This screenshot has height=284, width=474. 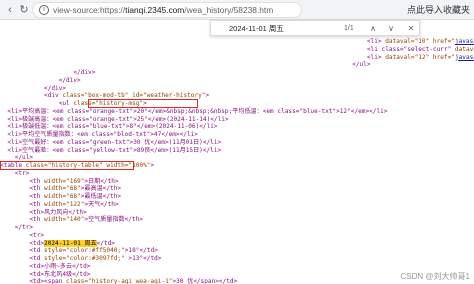 I want to click on source-attr: style="color:#3097fd;", so click(x=82, y=258).